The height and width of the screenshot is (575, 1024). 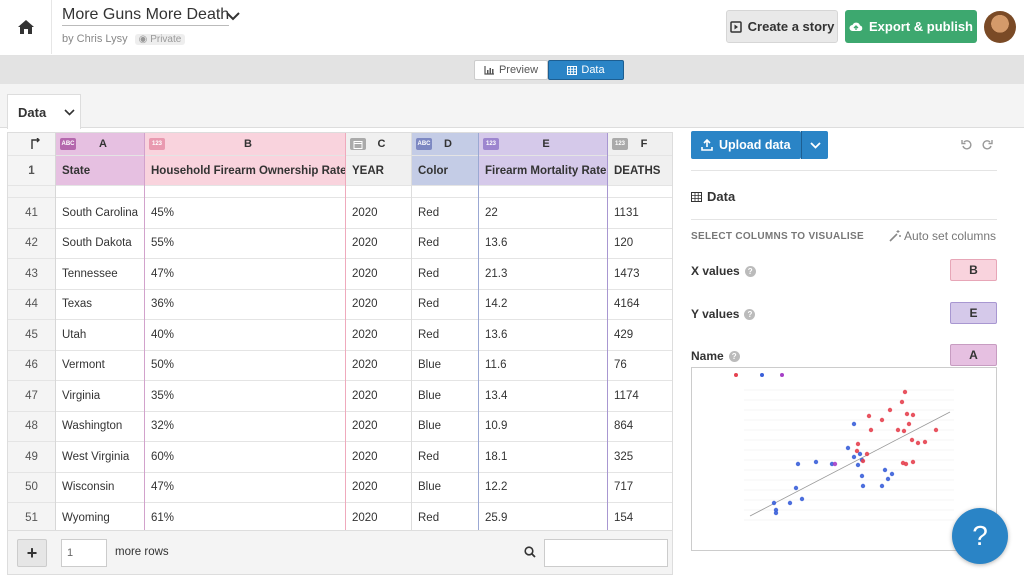 I want to click on table-cell: 12.2, so click(x=543, y=488).